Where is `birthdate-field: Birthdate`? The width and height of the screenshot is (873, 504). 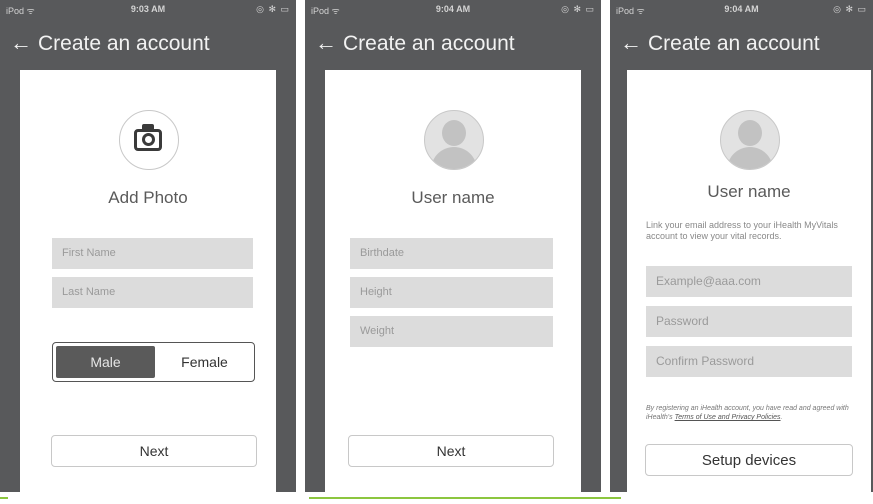 birthdate-field: Birthdate is located at coordinates (451, 253).